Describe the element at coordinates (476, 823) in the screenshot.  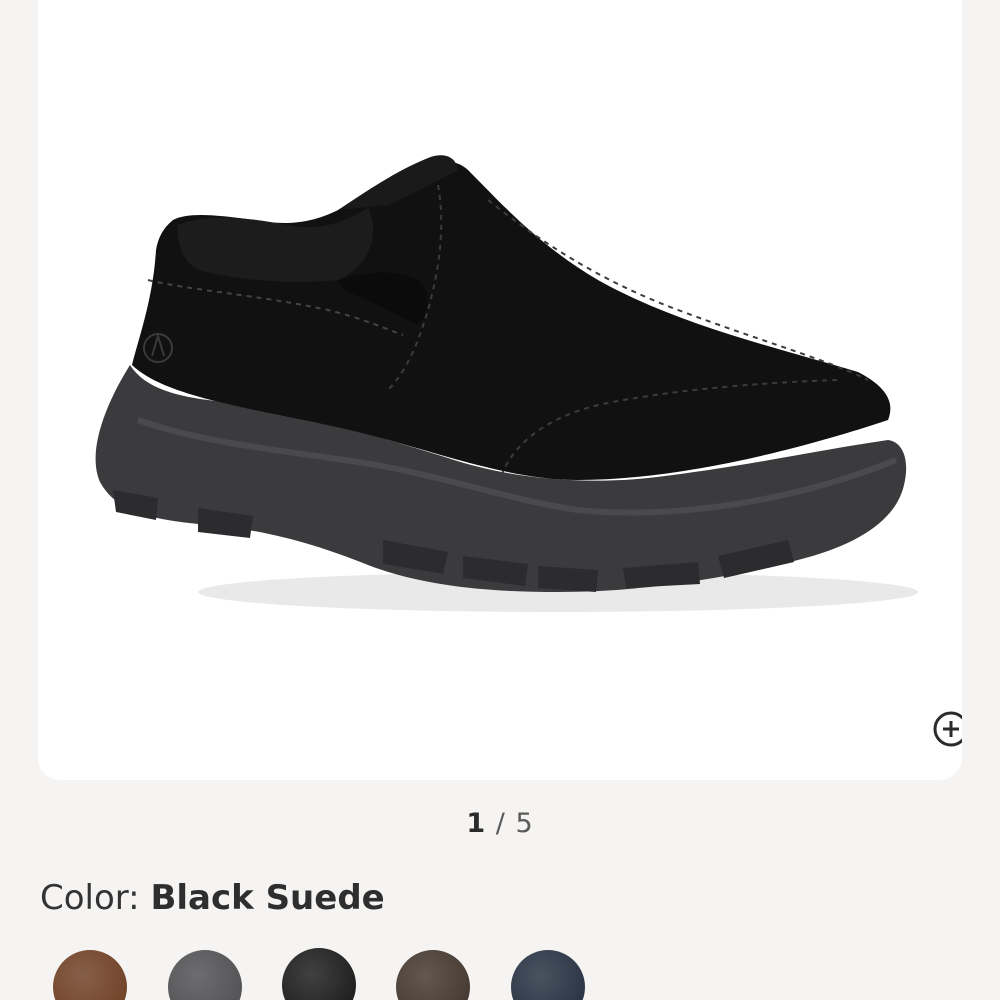
I see `pager-current: 1` at that location.